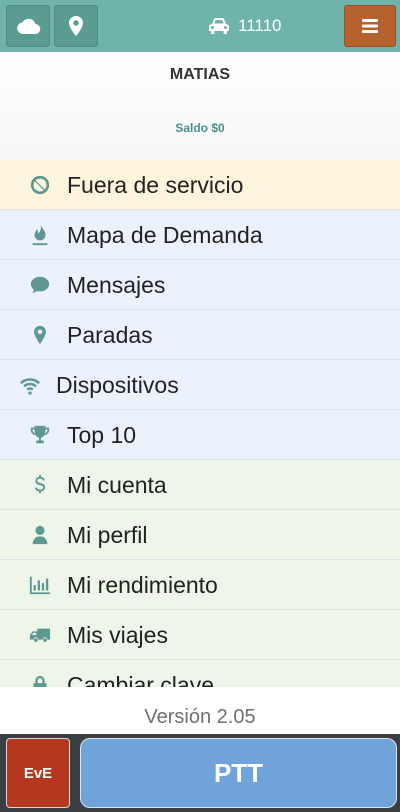 Image resolution: width=400 pixels, height=812 pixels. Describe the element at coordinates (165, 235) in the screenshot. I see `menu-item-label: Mapa de Demanda` at that location.